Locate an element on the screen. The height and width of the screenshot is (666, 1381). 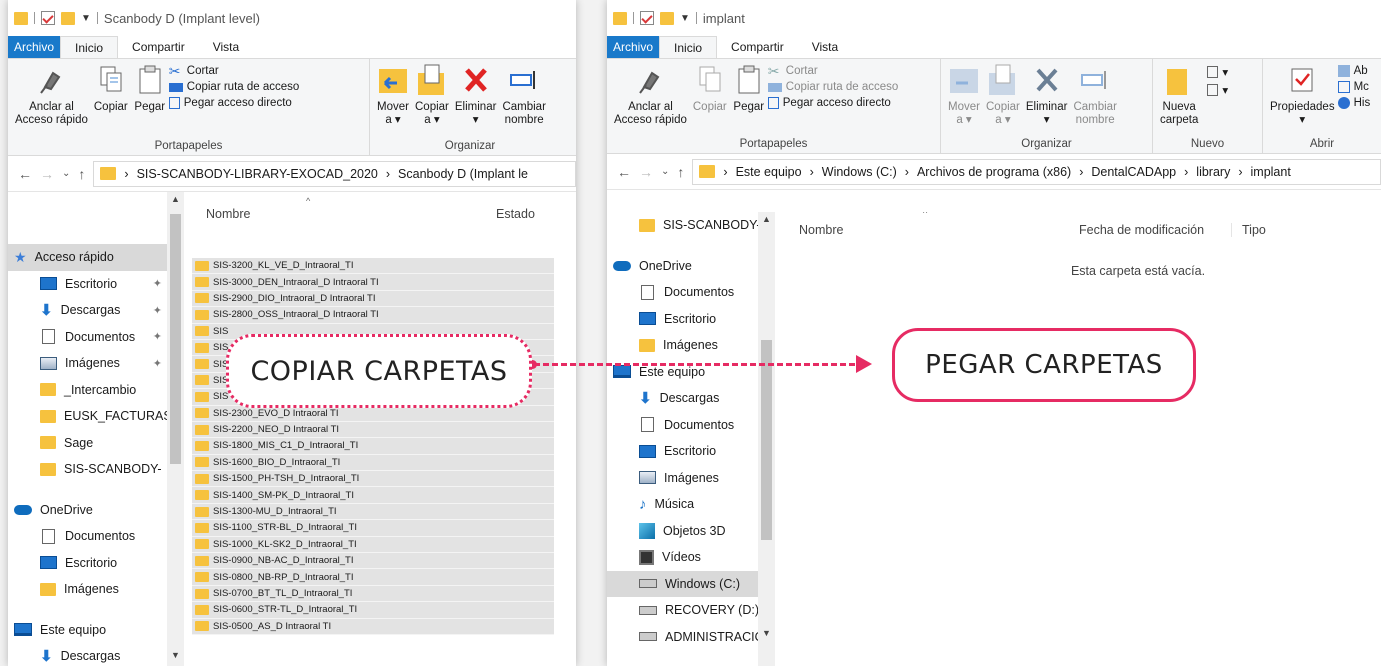
list-item: SIS-0500_AS_D Intraoral TI is located at coordinates (373, 626).